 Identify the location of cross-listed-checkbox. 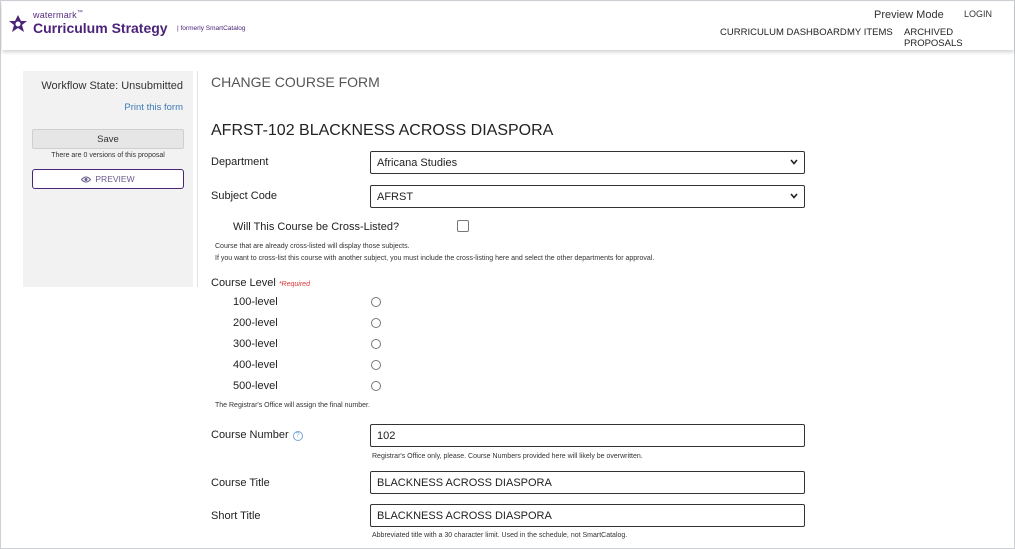
(463, 226).